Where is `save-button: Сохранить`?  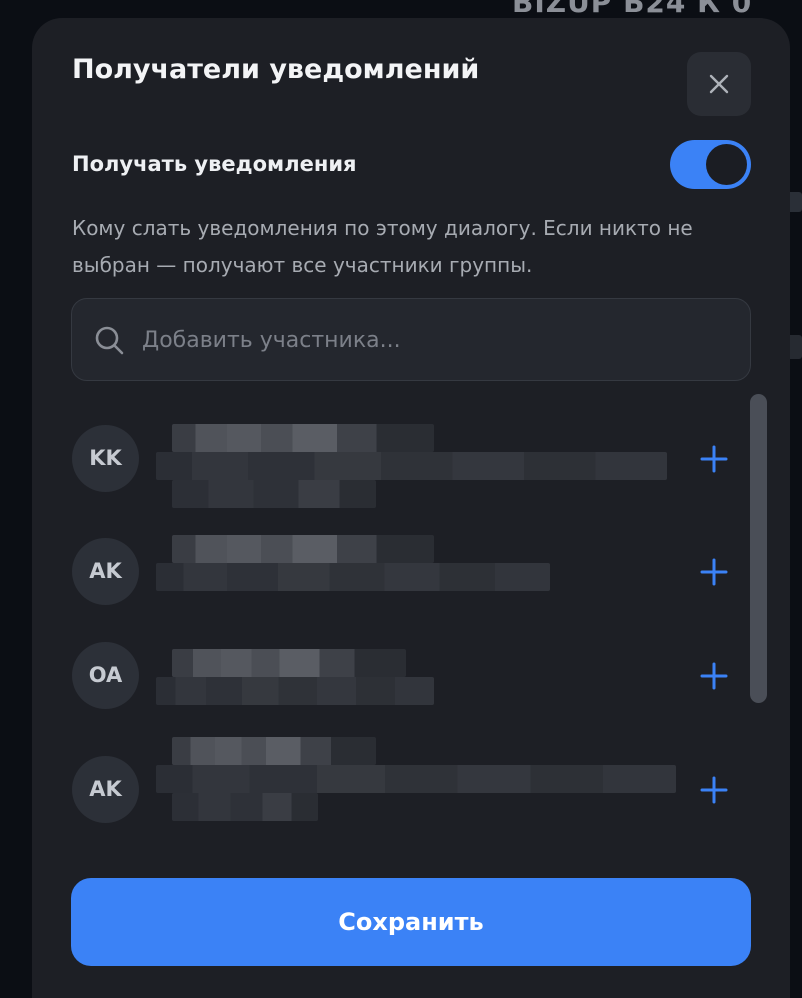
save-button: Сохранить is located at coordinates (411, 922).